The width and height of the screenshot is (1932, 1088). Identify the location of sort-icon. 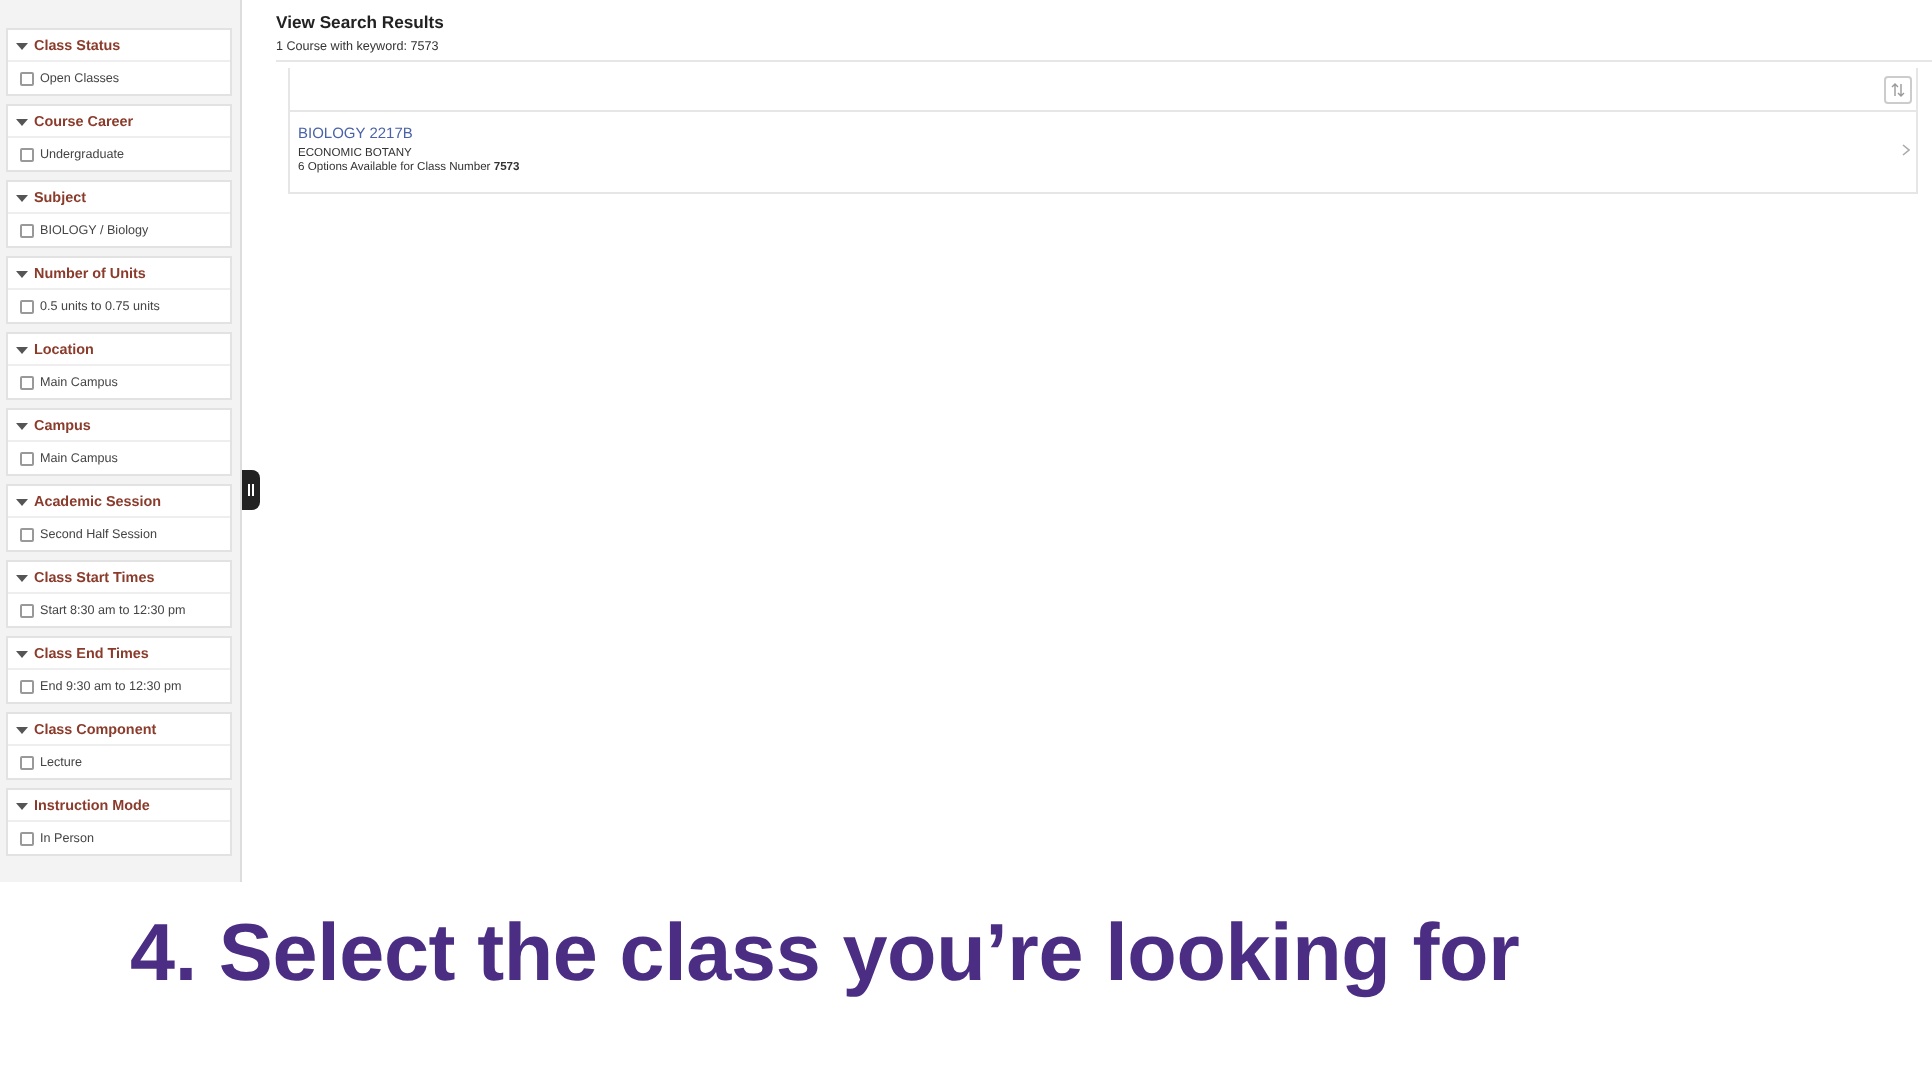
(1898, 89).